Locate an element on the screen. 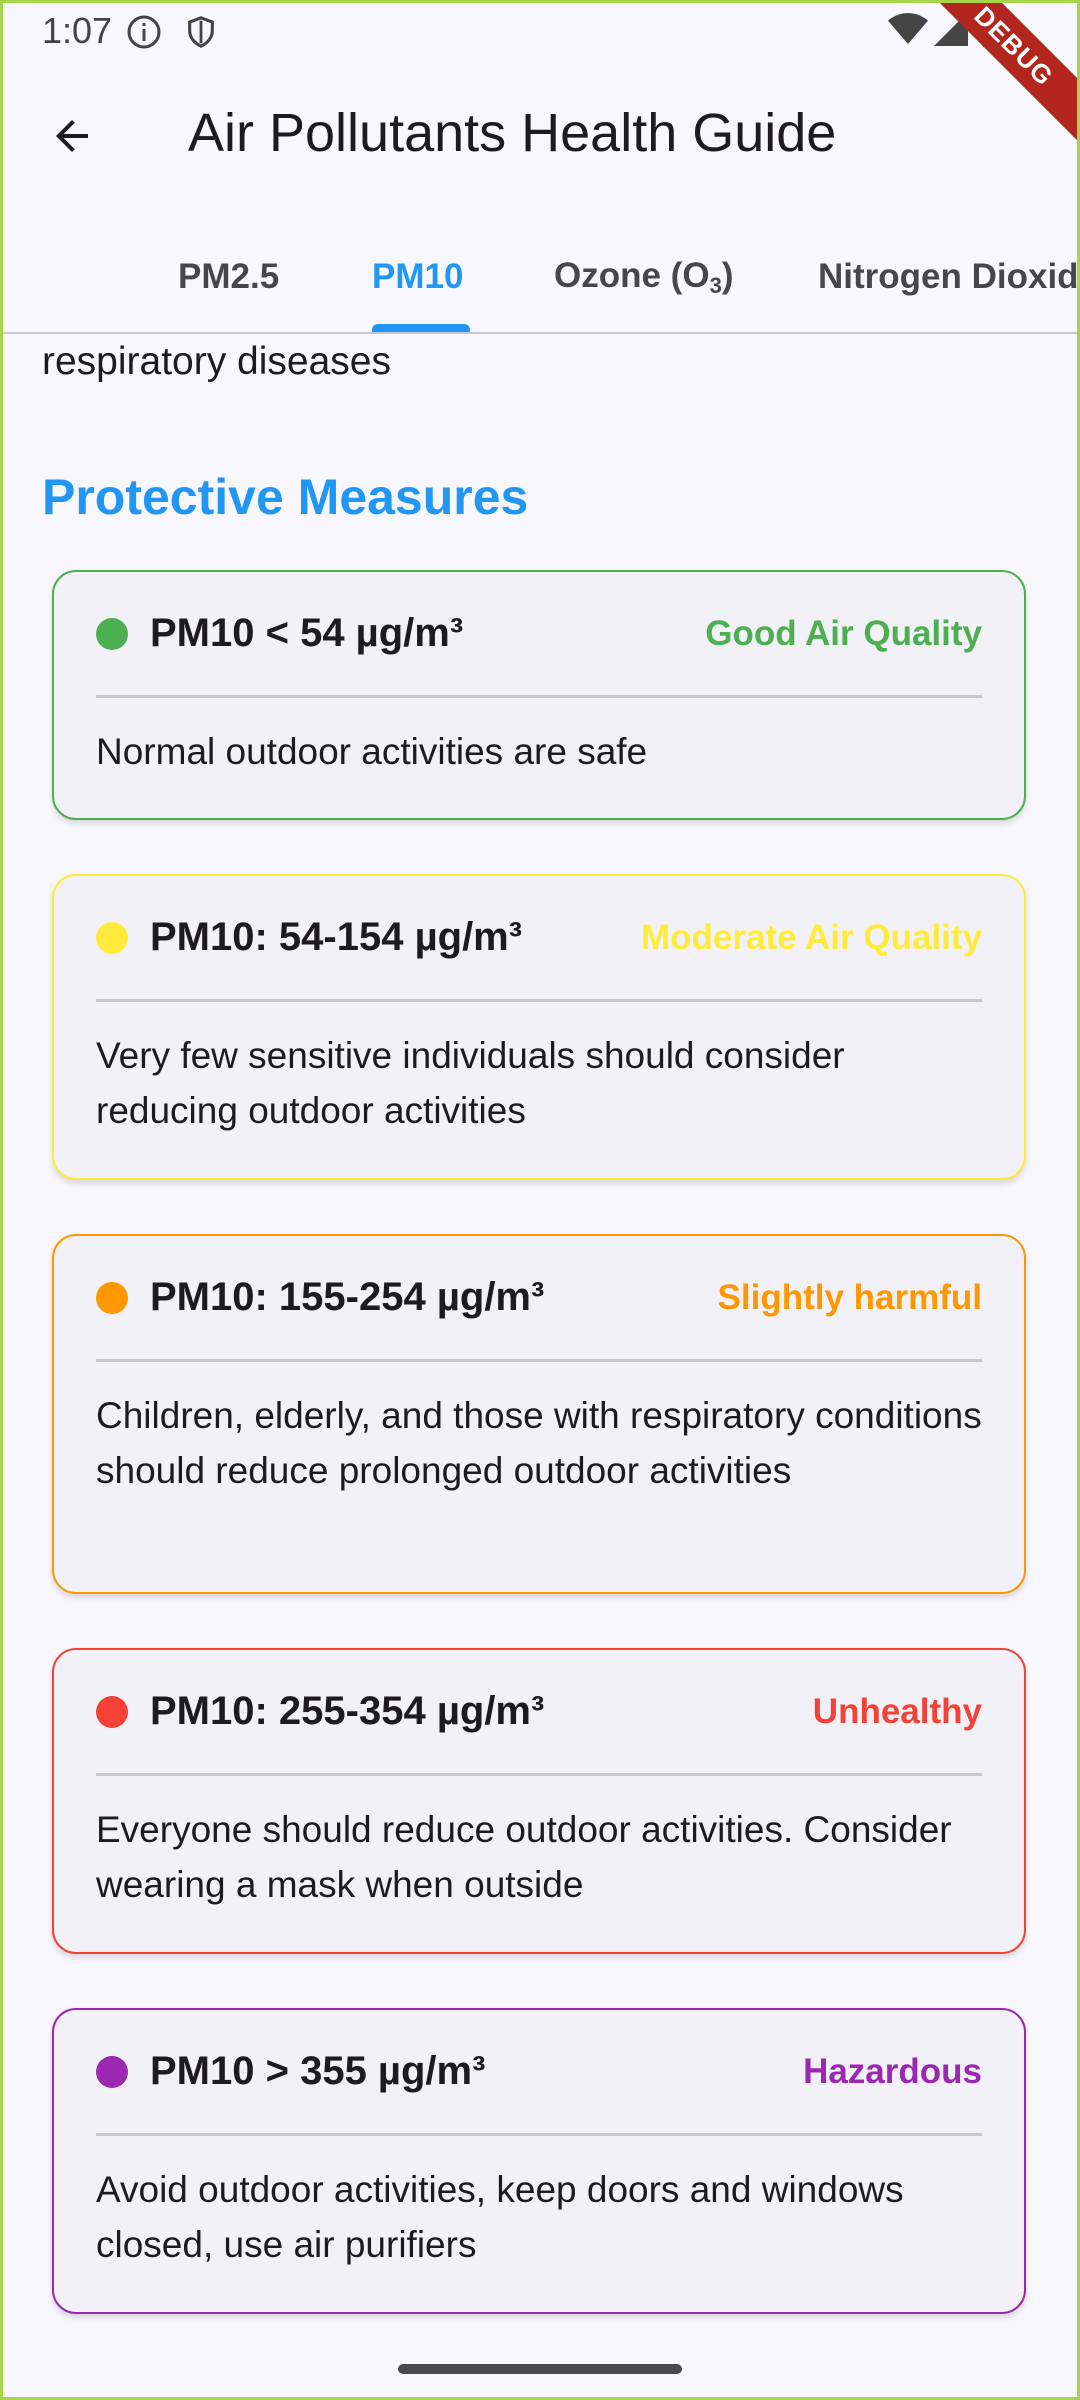 The height and width of the screenshot is (2400, 1080). tab-label: Ozone (O3) is located at coordinates (644, 276).